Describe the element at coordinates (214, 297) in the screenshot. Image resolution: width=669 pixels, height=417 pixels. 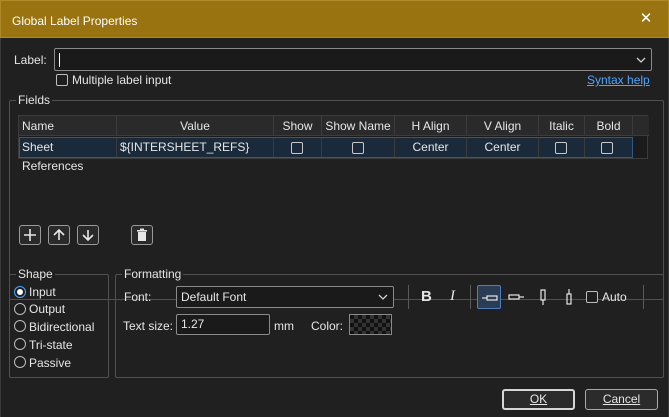
I see `font-value: Default Font` at that location.